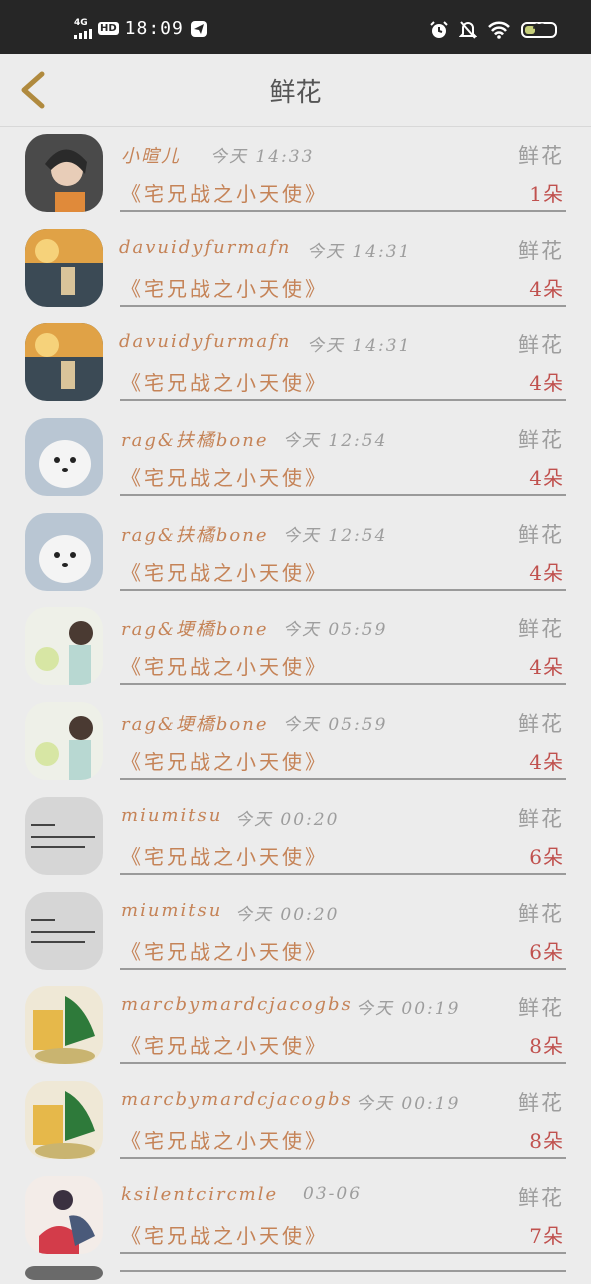 The image size is (591, 1284). I want to click on wifi-icon, so click(499, 30).